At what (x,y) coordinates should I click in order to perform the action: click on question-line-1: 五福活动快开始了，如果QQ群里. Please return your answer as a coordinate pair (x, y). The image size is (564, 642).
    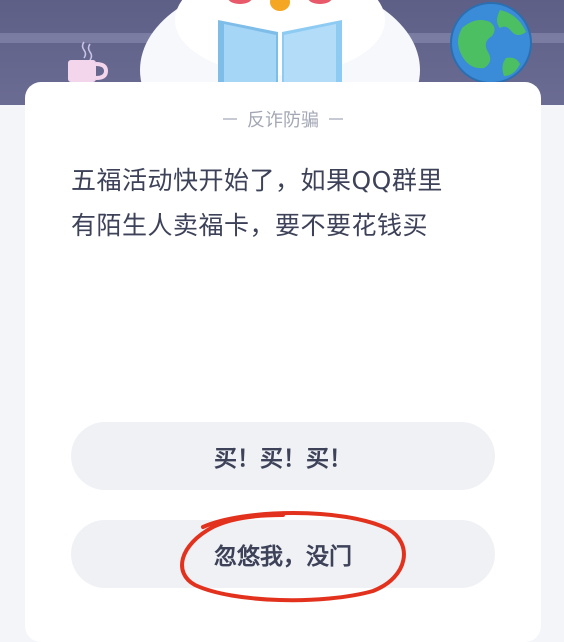
    Looking at the image, I should click on (257, 180).